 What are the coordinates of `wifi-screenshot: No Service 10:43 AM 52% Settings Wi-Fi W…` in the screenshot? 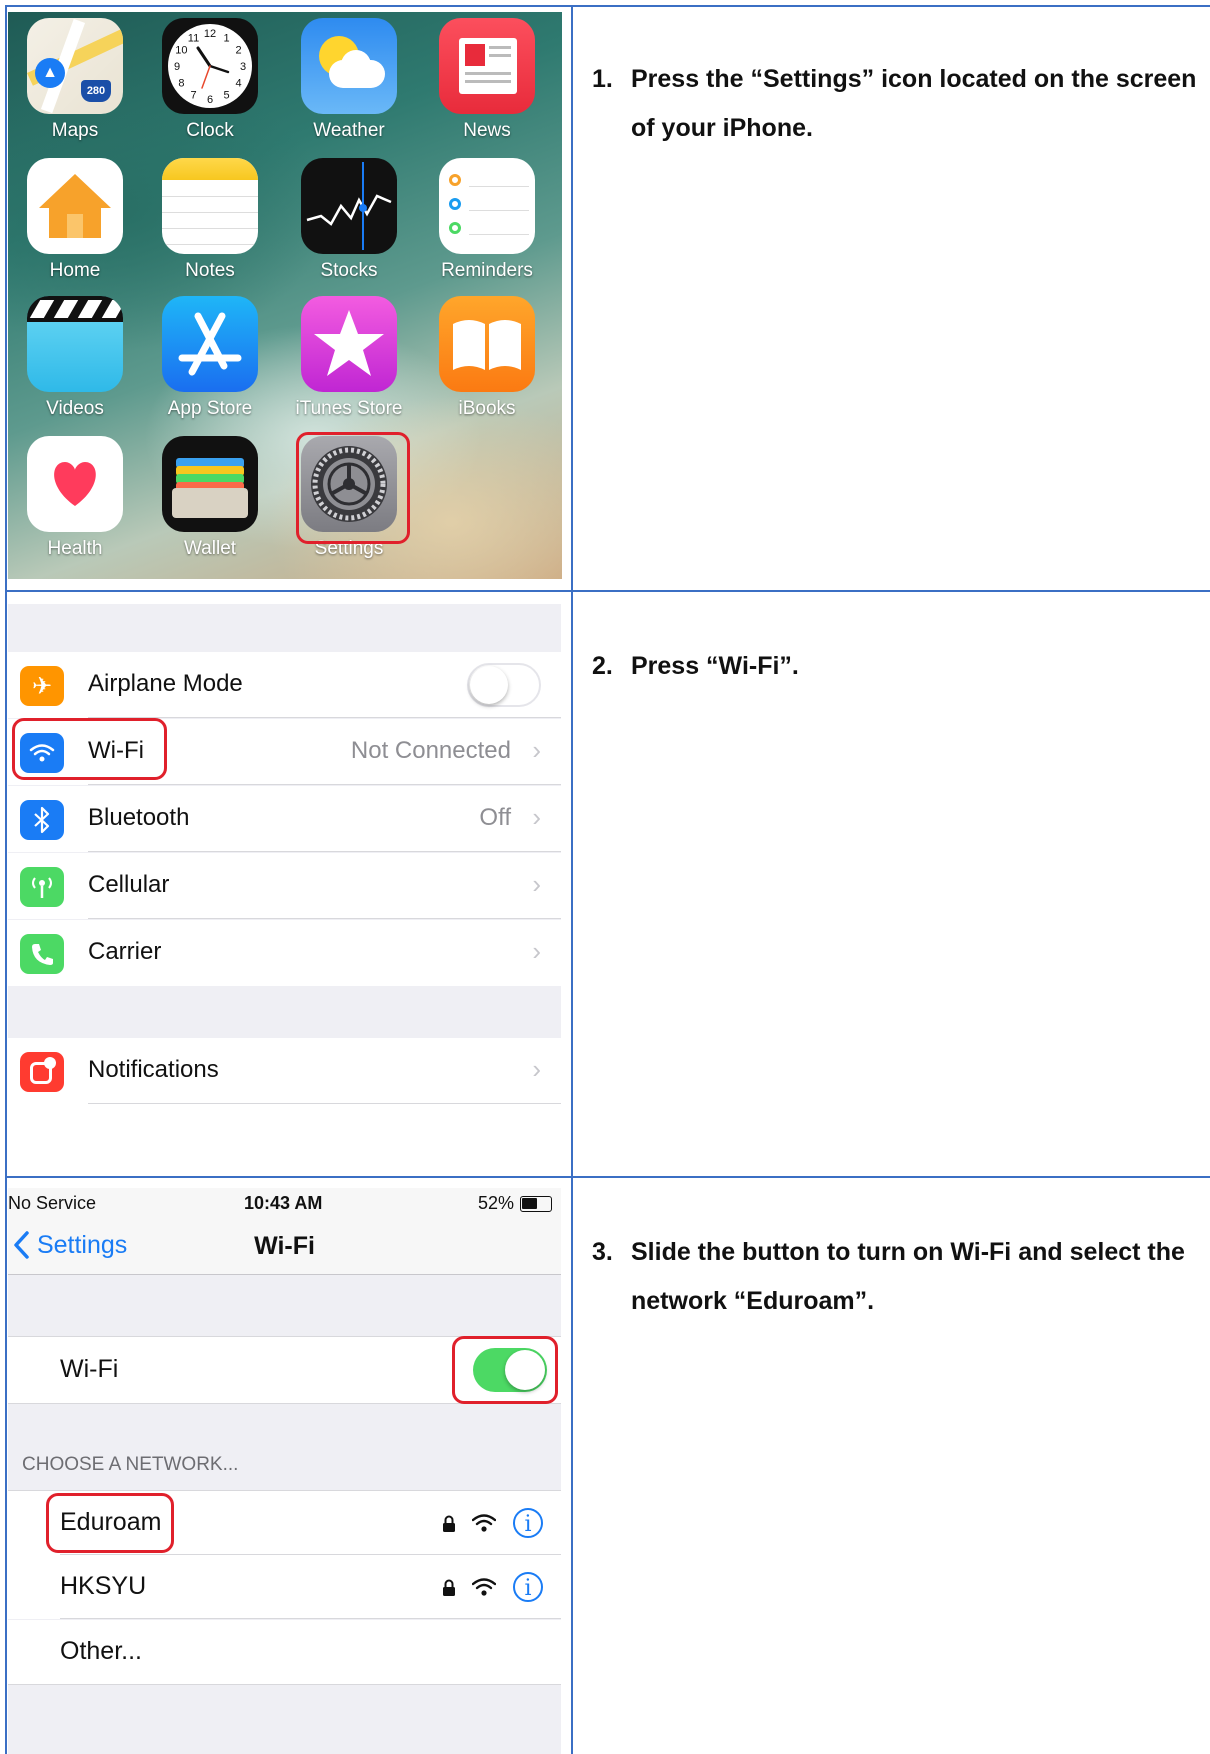 It's located at (284, 1471).